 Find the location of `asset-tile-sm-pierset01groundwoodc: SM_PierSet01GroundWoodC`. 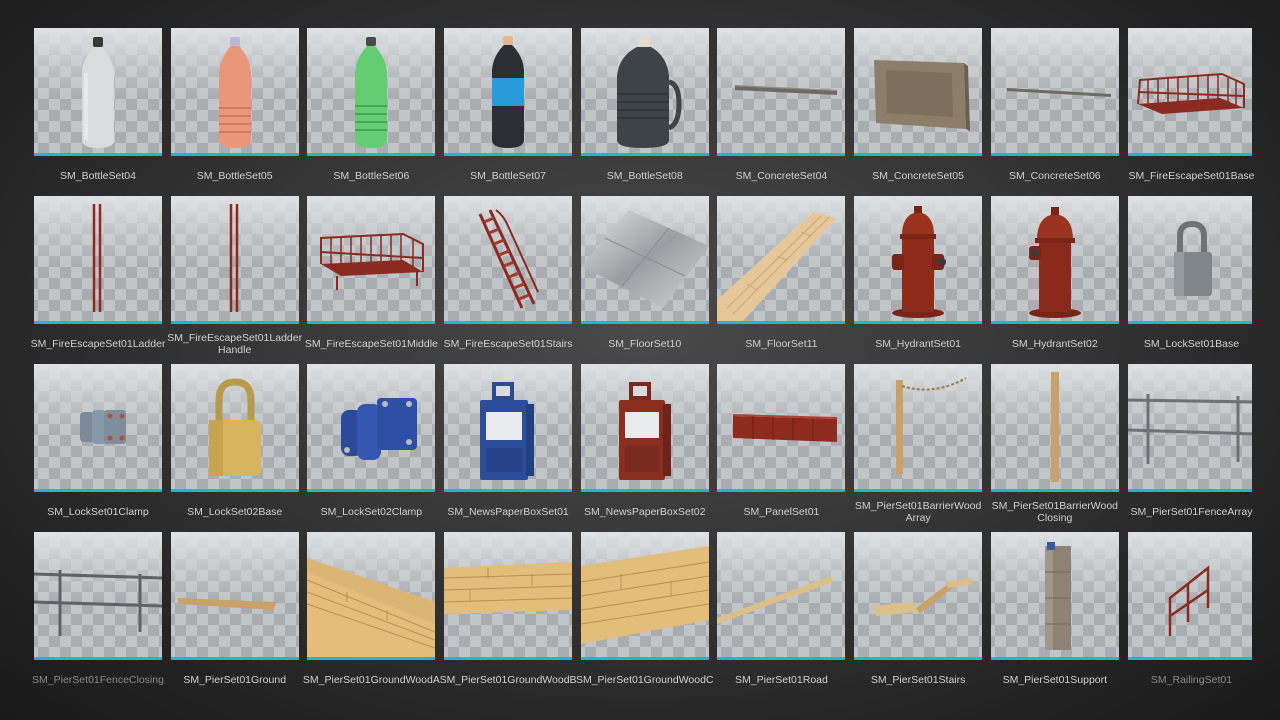

asset-tile-sm-pierset01groundwoodc: SM_PierSet01GroundWoodC is located at coordinates (645, 616).